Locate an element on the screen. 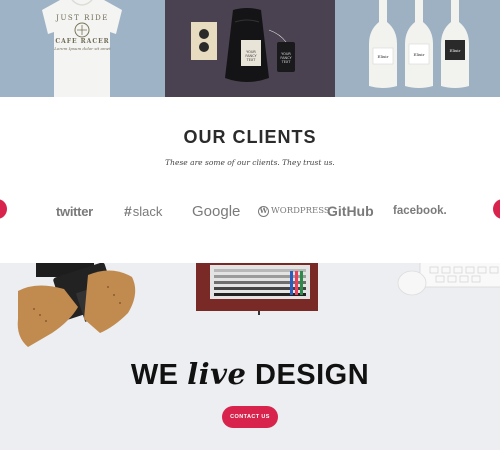 The image size is (500, 450). bag-tag-text: YOUR FANCY TEXT is located at coordinates (251, 56).